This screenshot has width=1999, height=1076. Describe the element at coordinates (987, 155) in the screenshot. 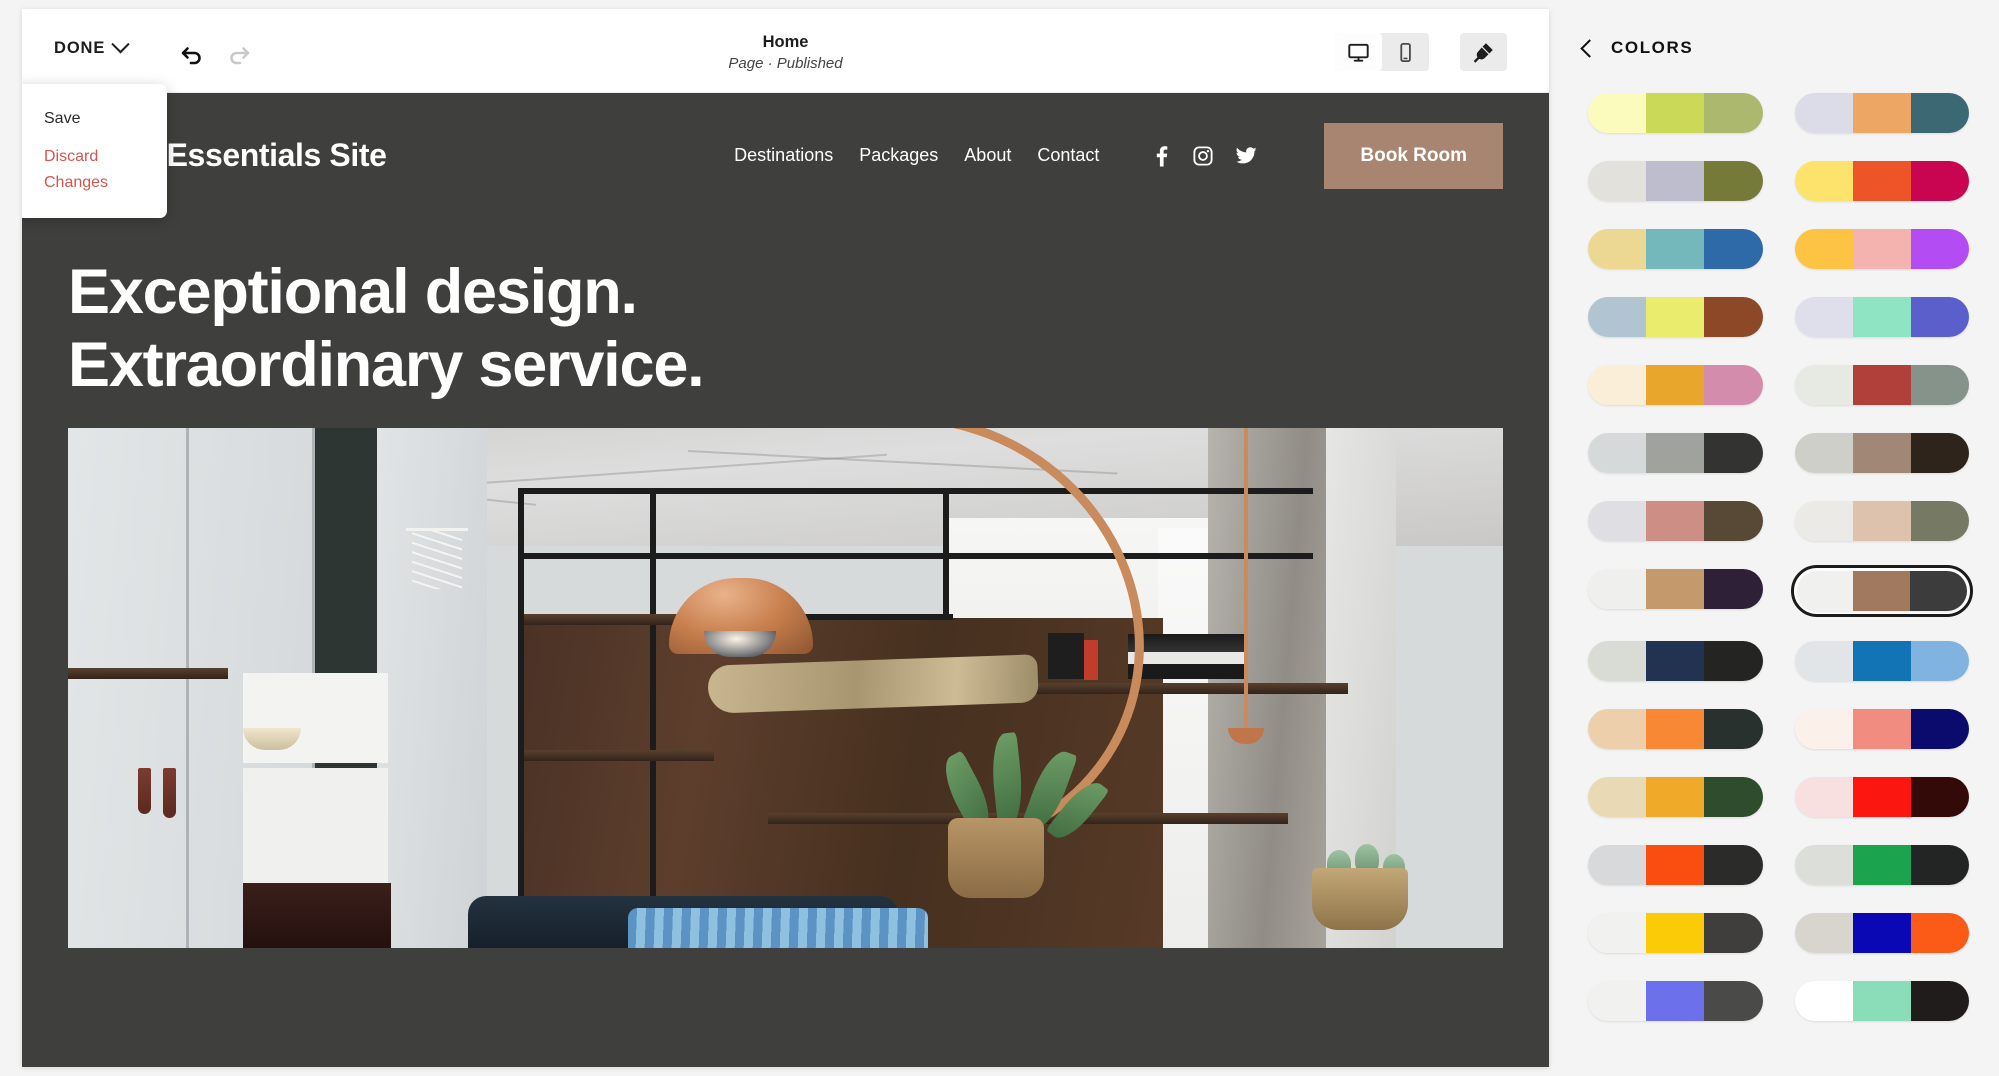

I see `nav-link-about: About` at that location.